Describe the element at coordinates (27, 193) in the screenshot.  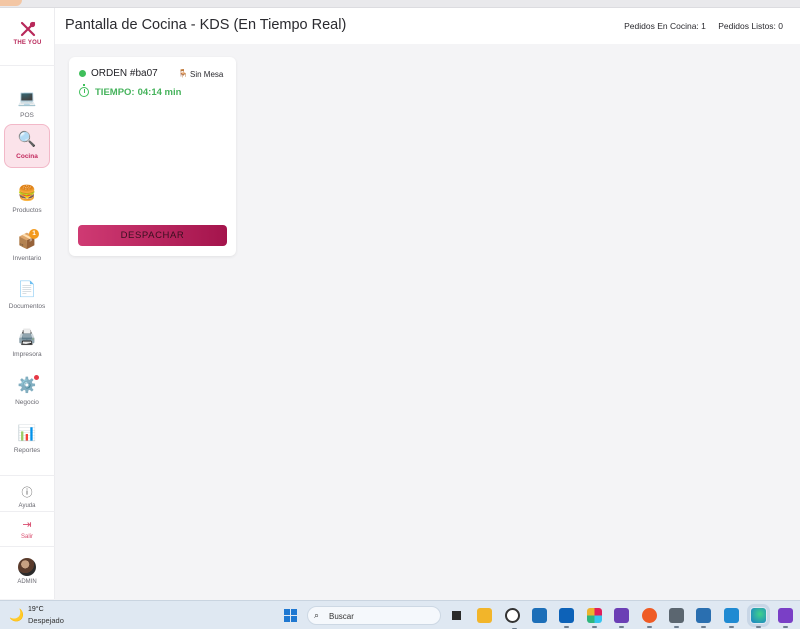
I see `burger-icon: 🍔` at that location.